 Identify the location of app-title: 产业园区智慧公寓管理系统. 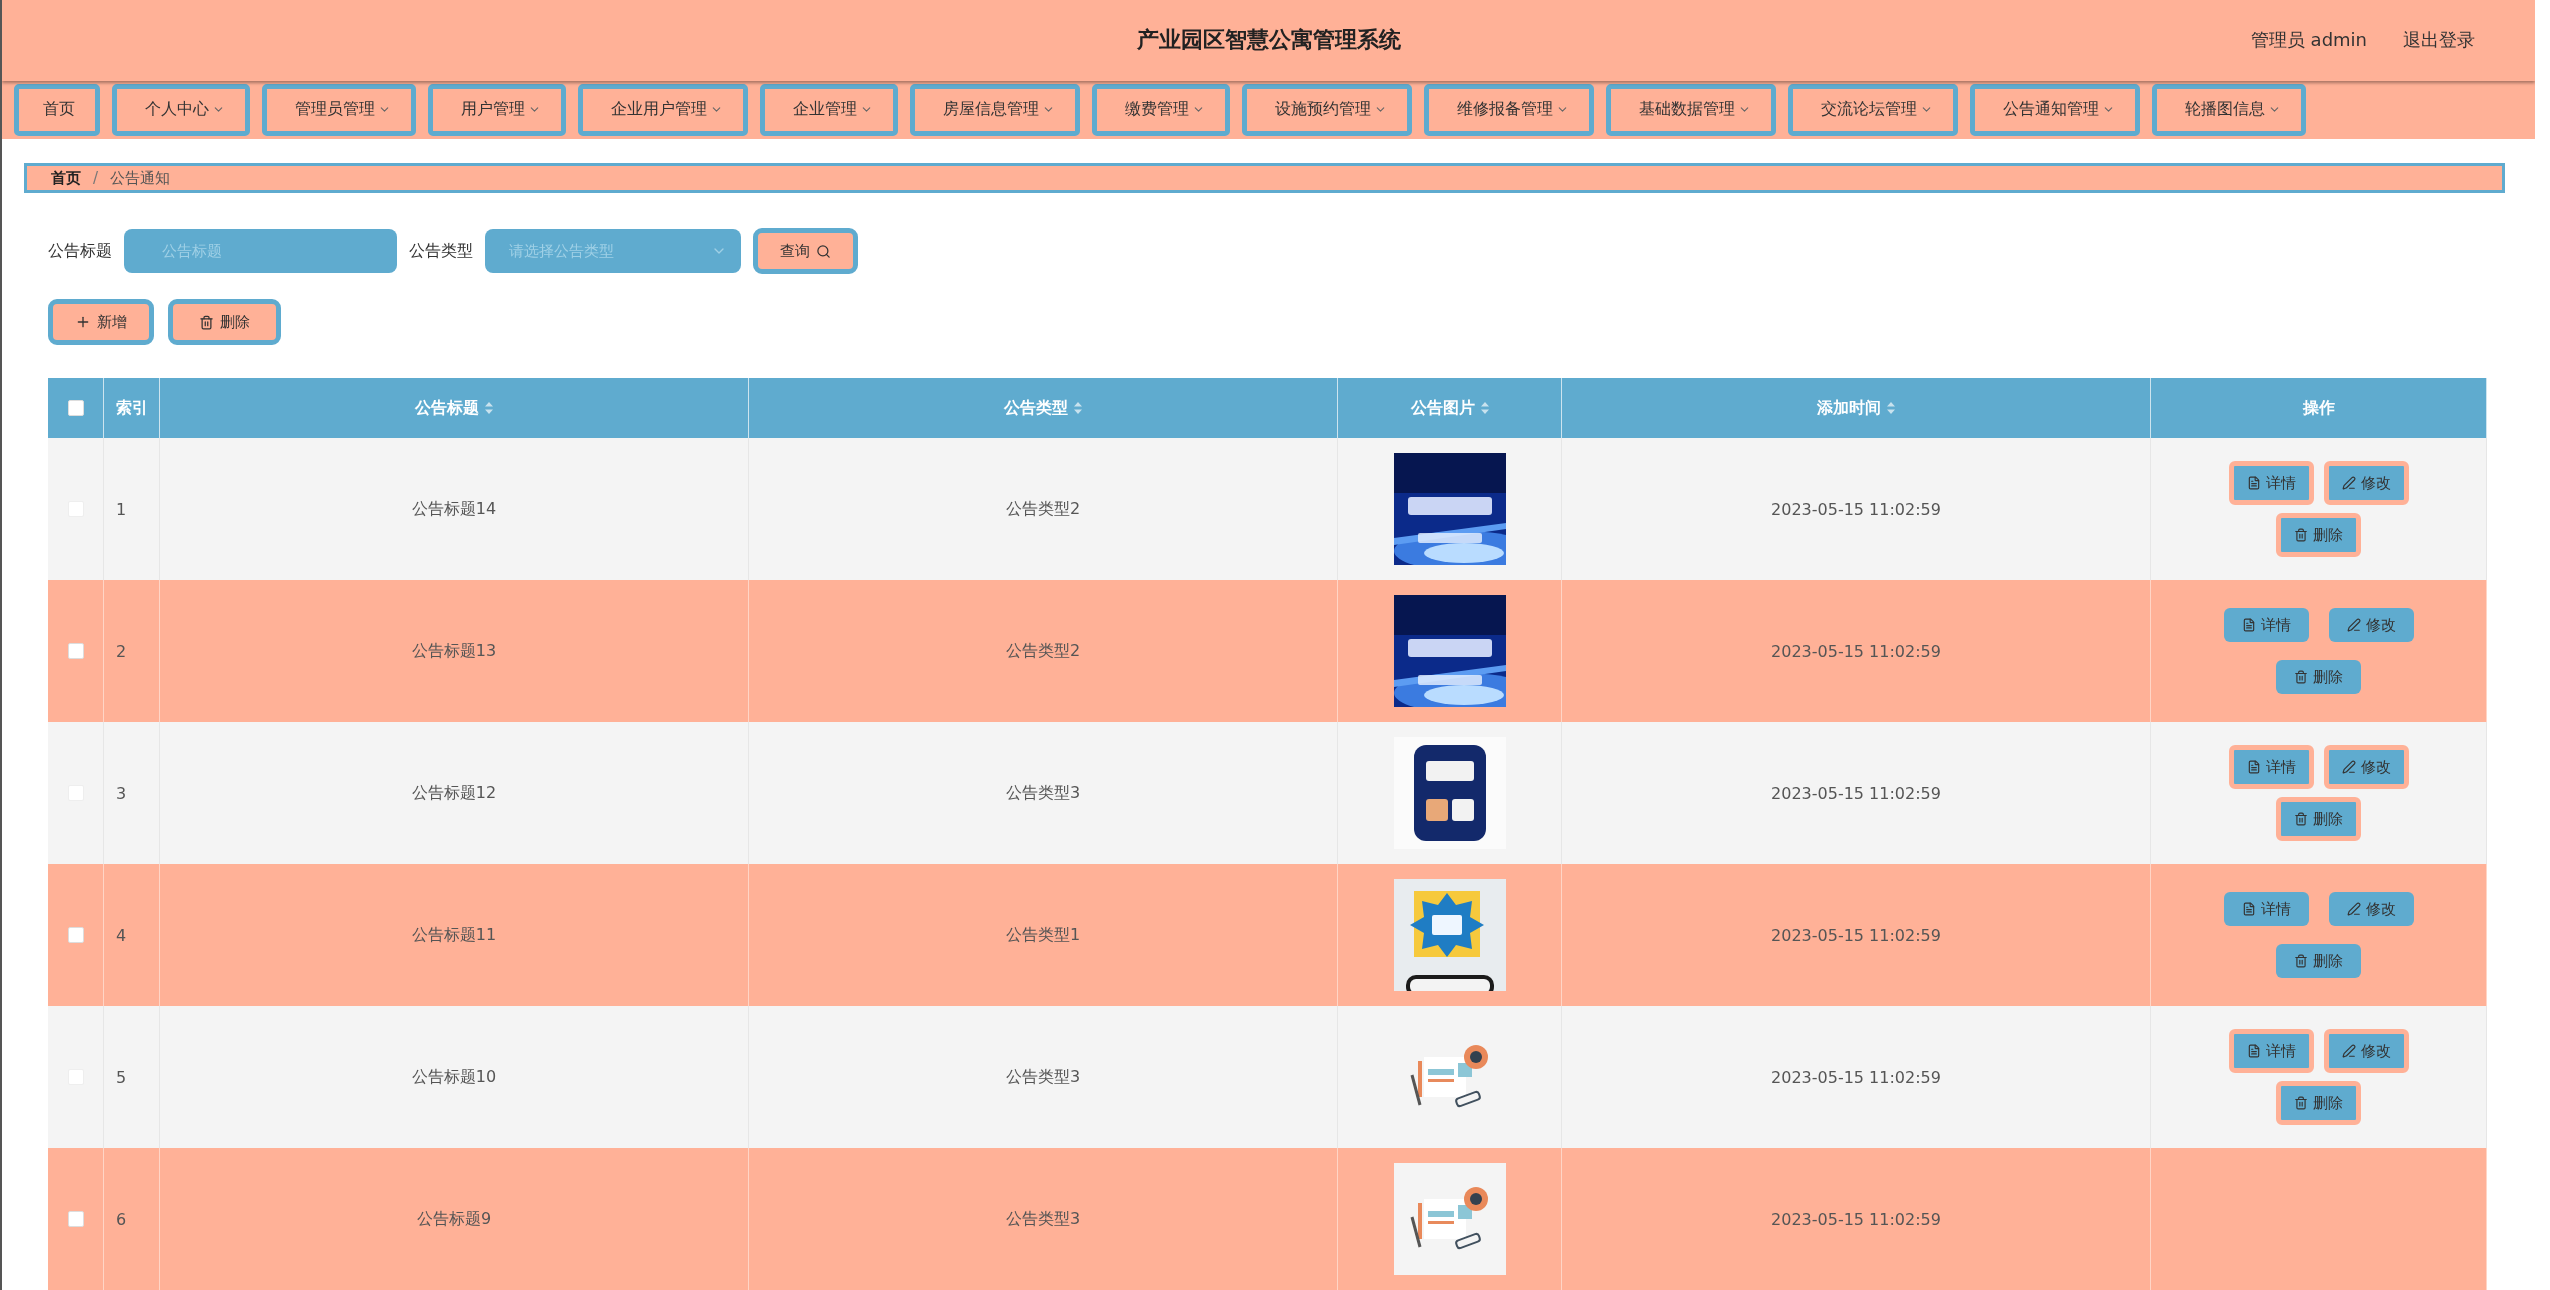
(1268, 40).